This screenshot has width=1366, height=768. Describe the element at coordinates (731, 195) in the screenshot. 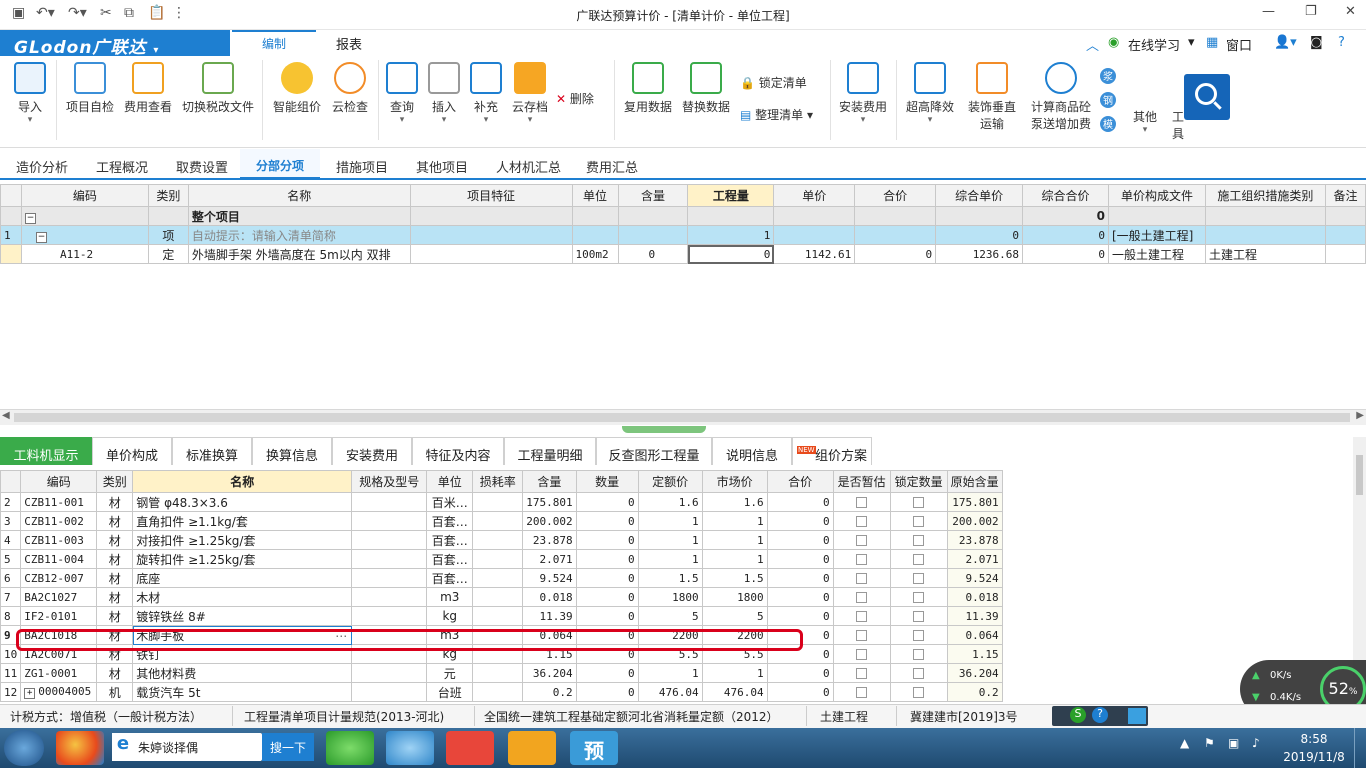

I see `col-quantity: 工程量` at that location.